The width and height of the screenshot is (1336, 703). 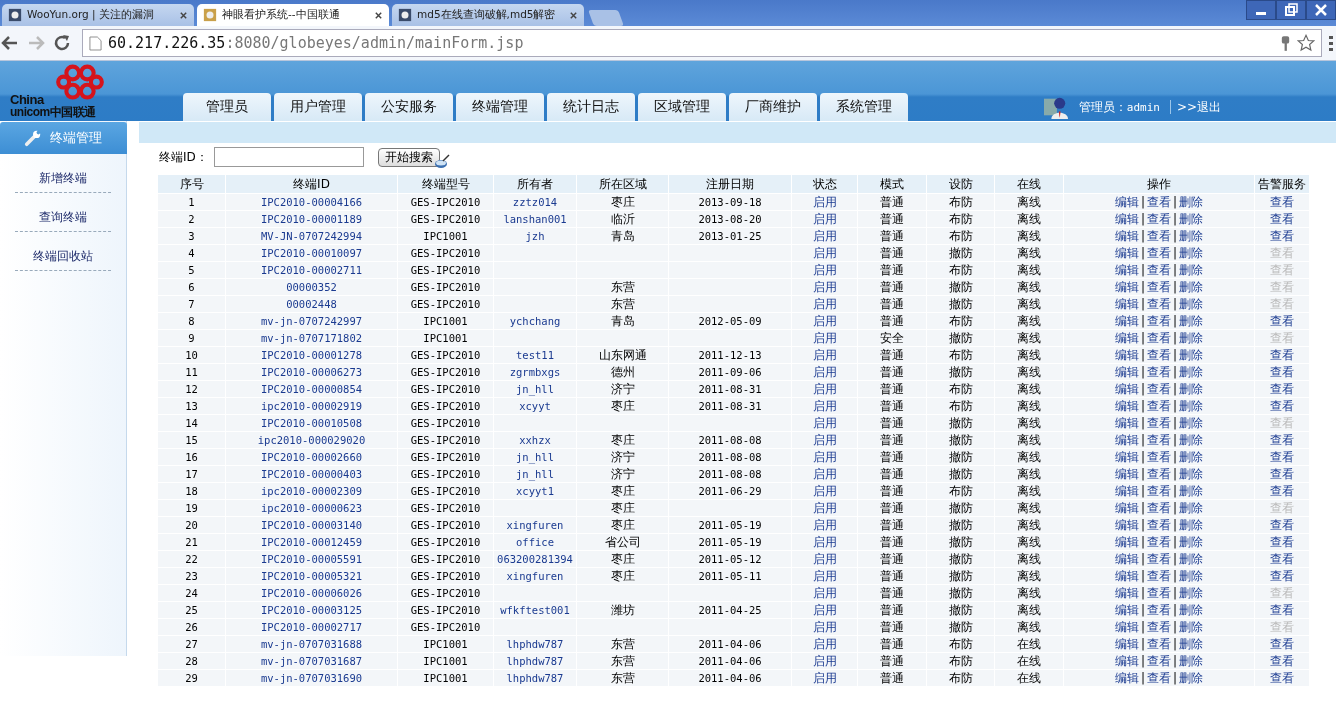 What do you see at coordinates (62, 43) in the screenshot?
I see `reload-icon` at bounding box center [62, 43].